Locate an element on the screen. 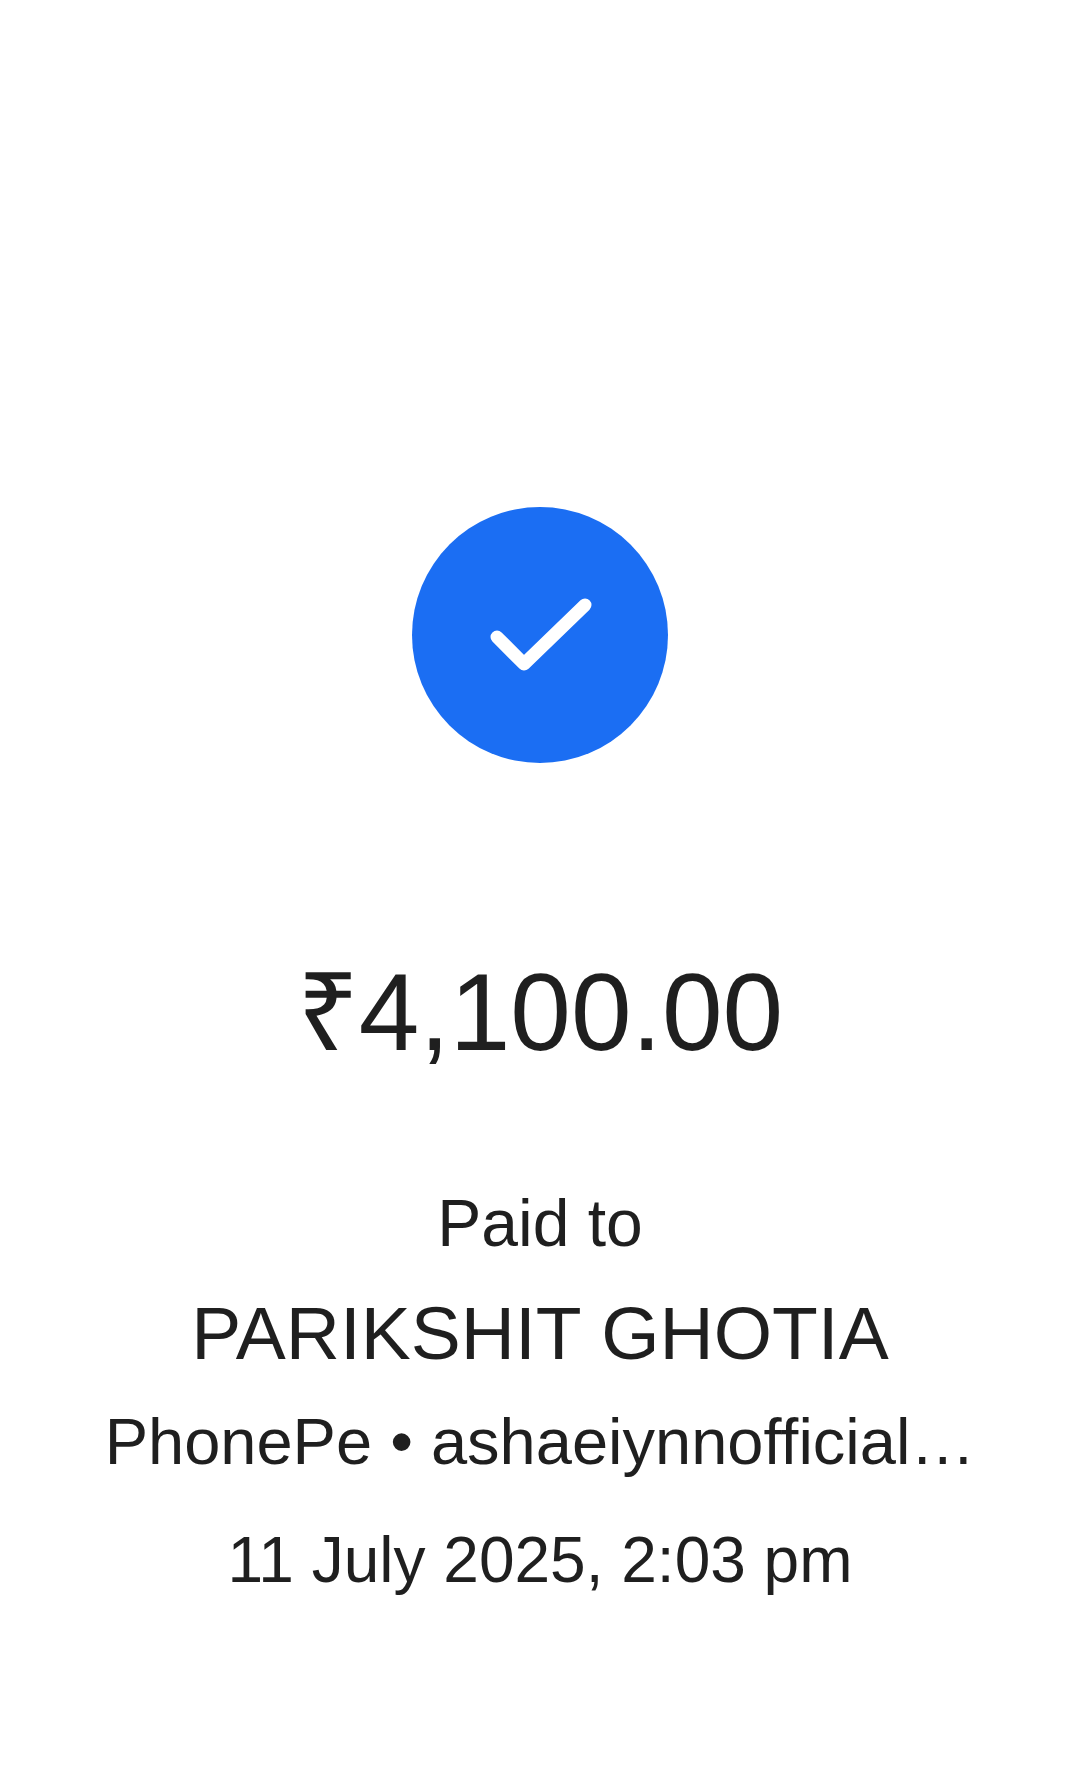 This screenshot has width=1080, height=1773. payee-name: PARIKSHIT GHOTIA is located at coordinates (540, 1333).